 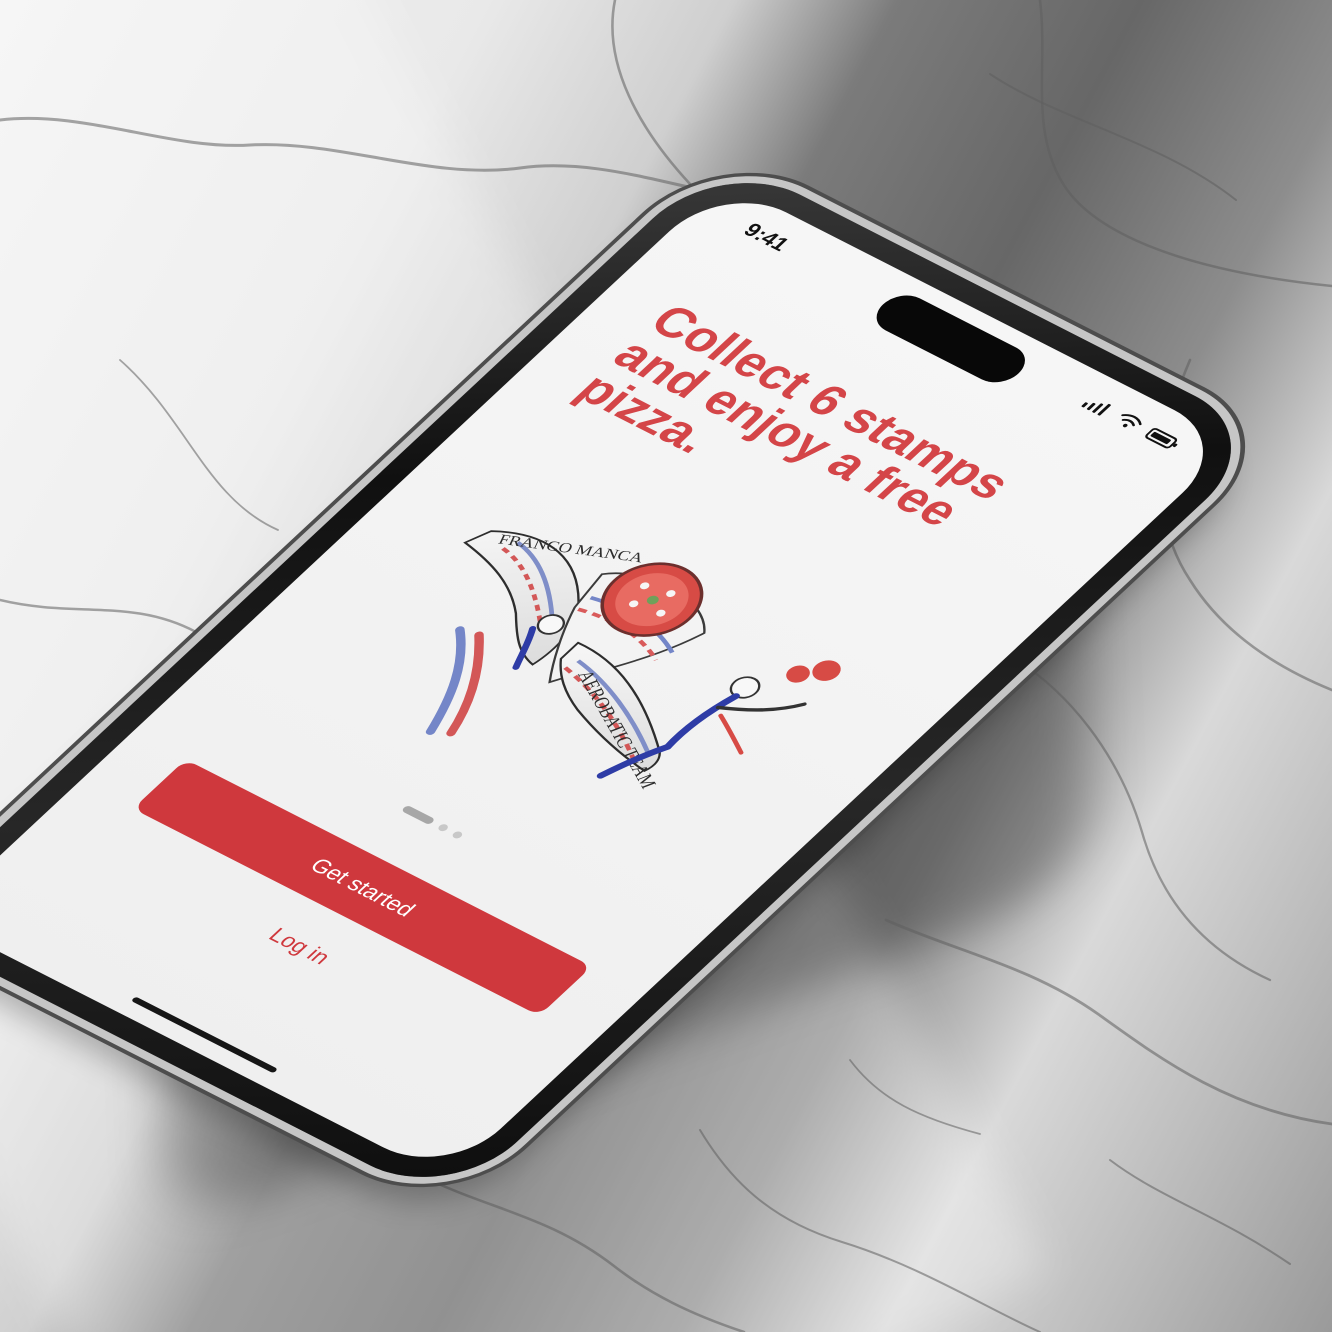 I want to click on battery-icon, so click(x=1161, y=438).